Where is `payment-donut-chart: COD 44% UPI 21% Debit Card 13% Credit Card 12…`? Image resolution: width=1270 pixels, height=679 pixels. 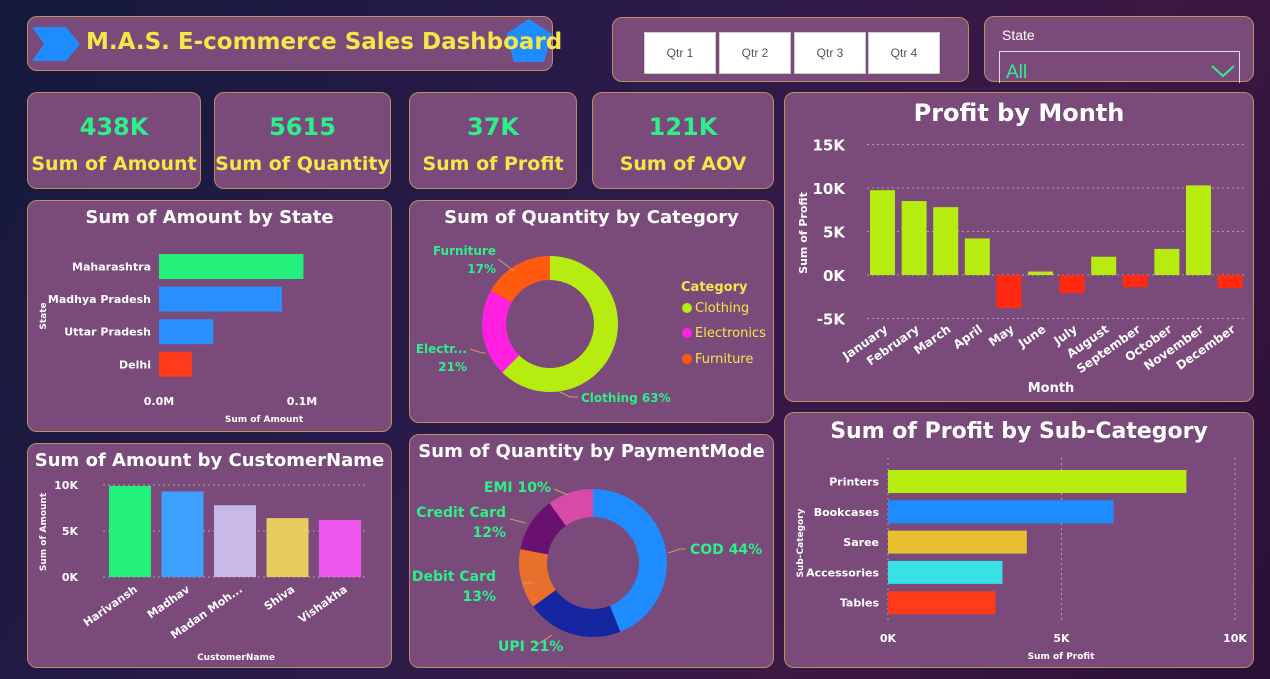
payment-donut-chart: COD 44% UPI 21% Debit Card 13% Credit Card 12… is located at coordinates (587, 567).